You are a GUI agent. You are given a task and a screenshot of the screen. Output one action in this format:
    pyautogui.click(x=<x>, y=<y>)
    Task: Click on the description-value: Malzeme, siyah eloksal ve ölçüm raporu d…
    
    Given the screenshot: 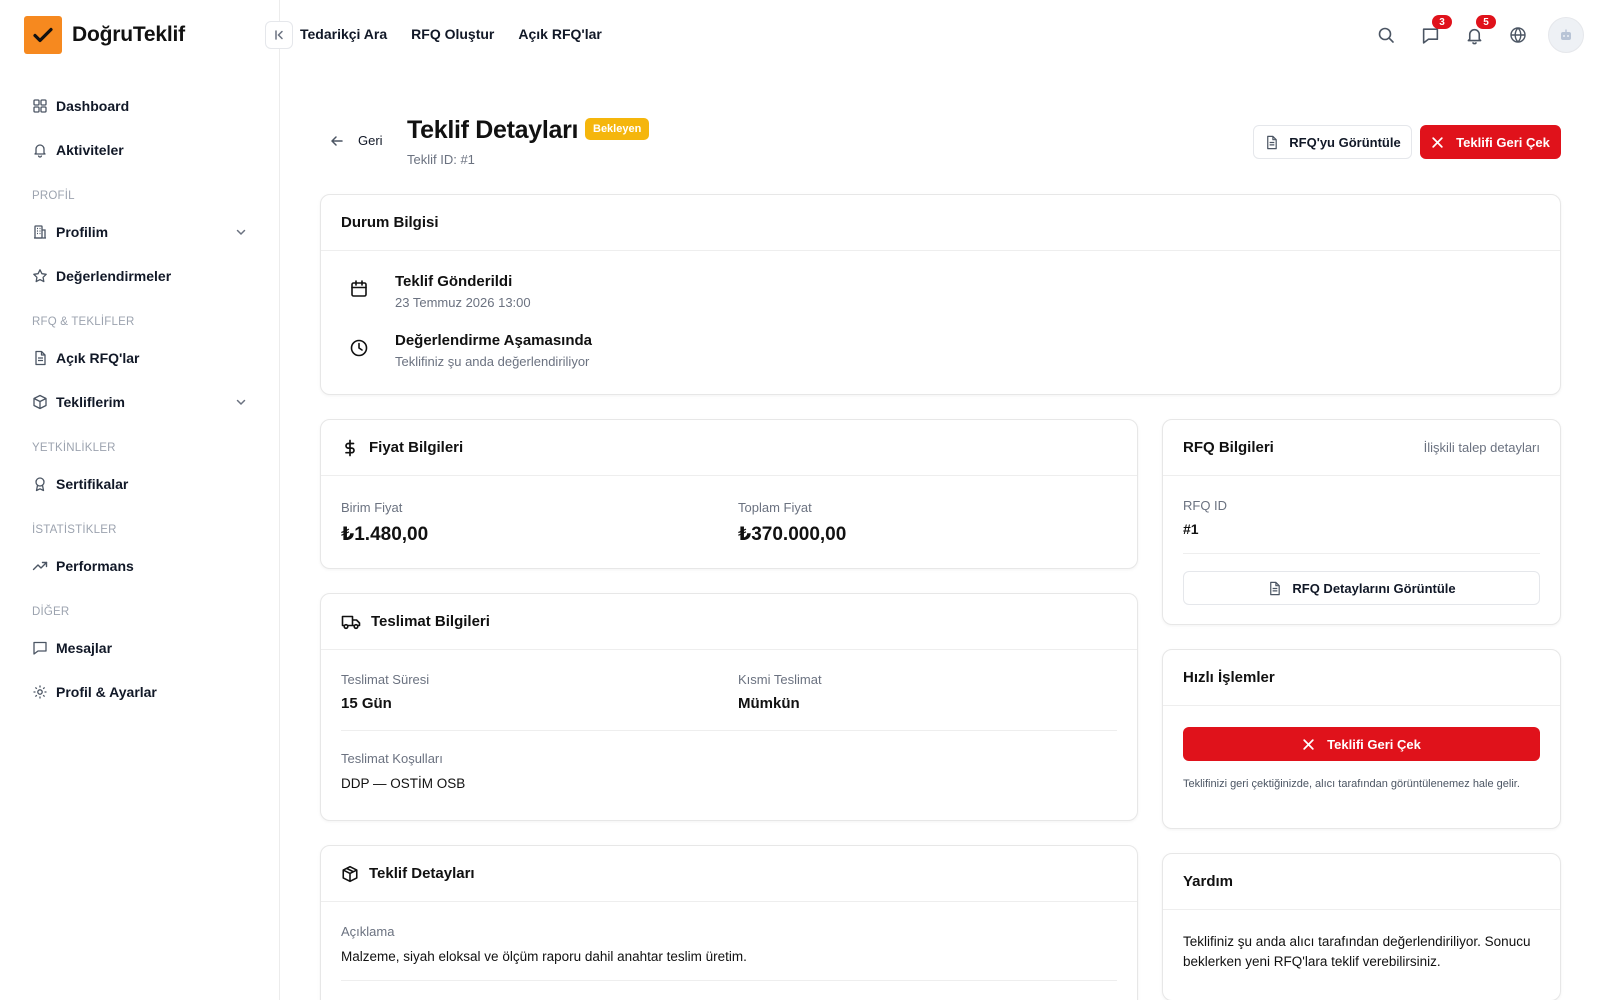 What is the action you would take?
    pyautogui.click(x=544, y=956)
    